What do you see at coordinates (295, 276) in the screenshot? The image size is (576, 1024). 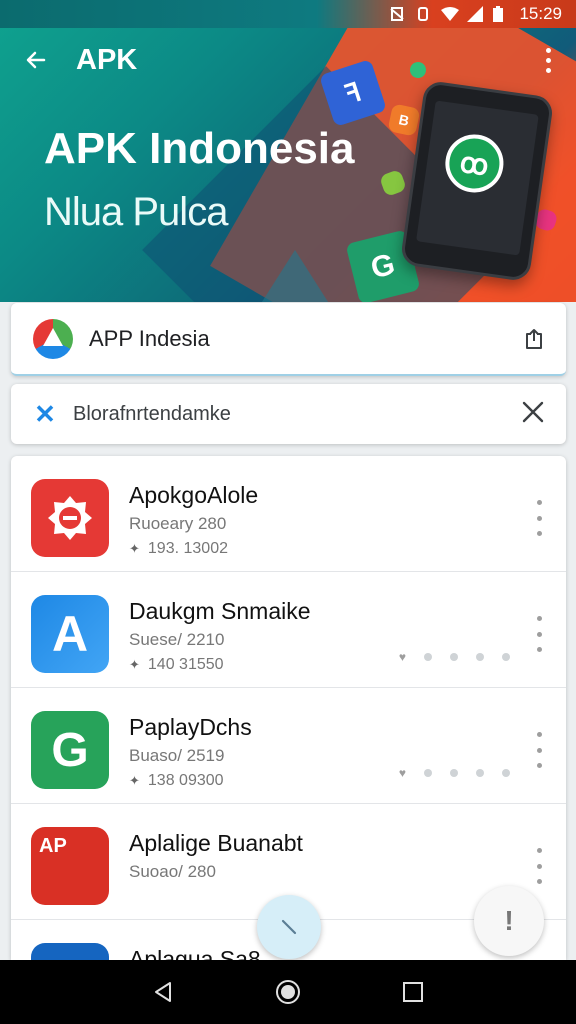 I see `hero-shape` at bounding box center [295, 276].